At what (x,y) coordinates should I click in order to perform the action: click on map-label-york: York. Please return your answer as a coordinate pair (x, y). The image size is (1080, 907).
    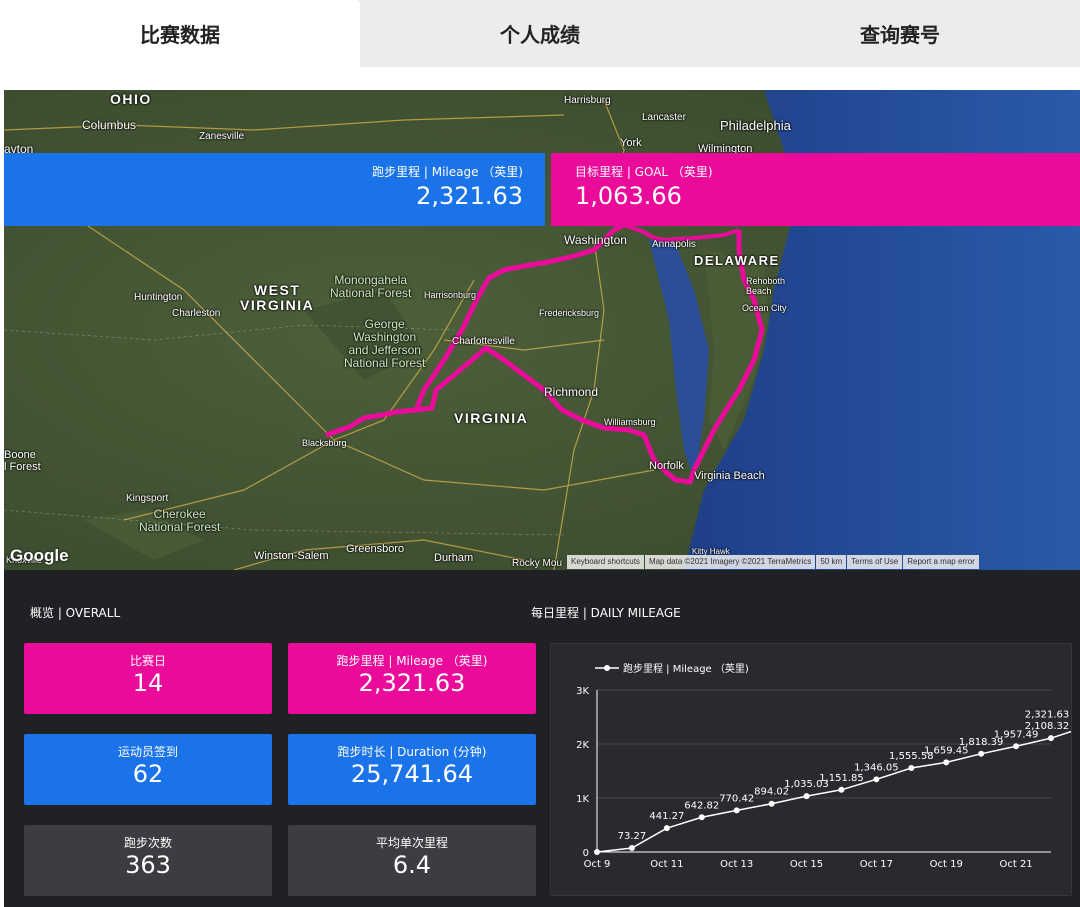
    Looking at the image, I should click on (631, 143).